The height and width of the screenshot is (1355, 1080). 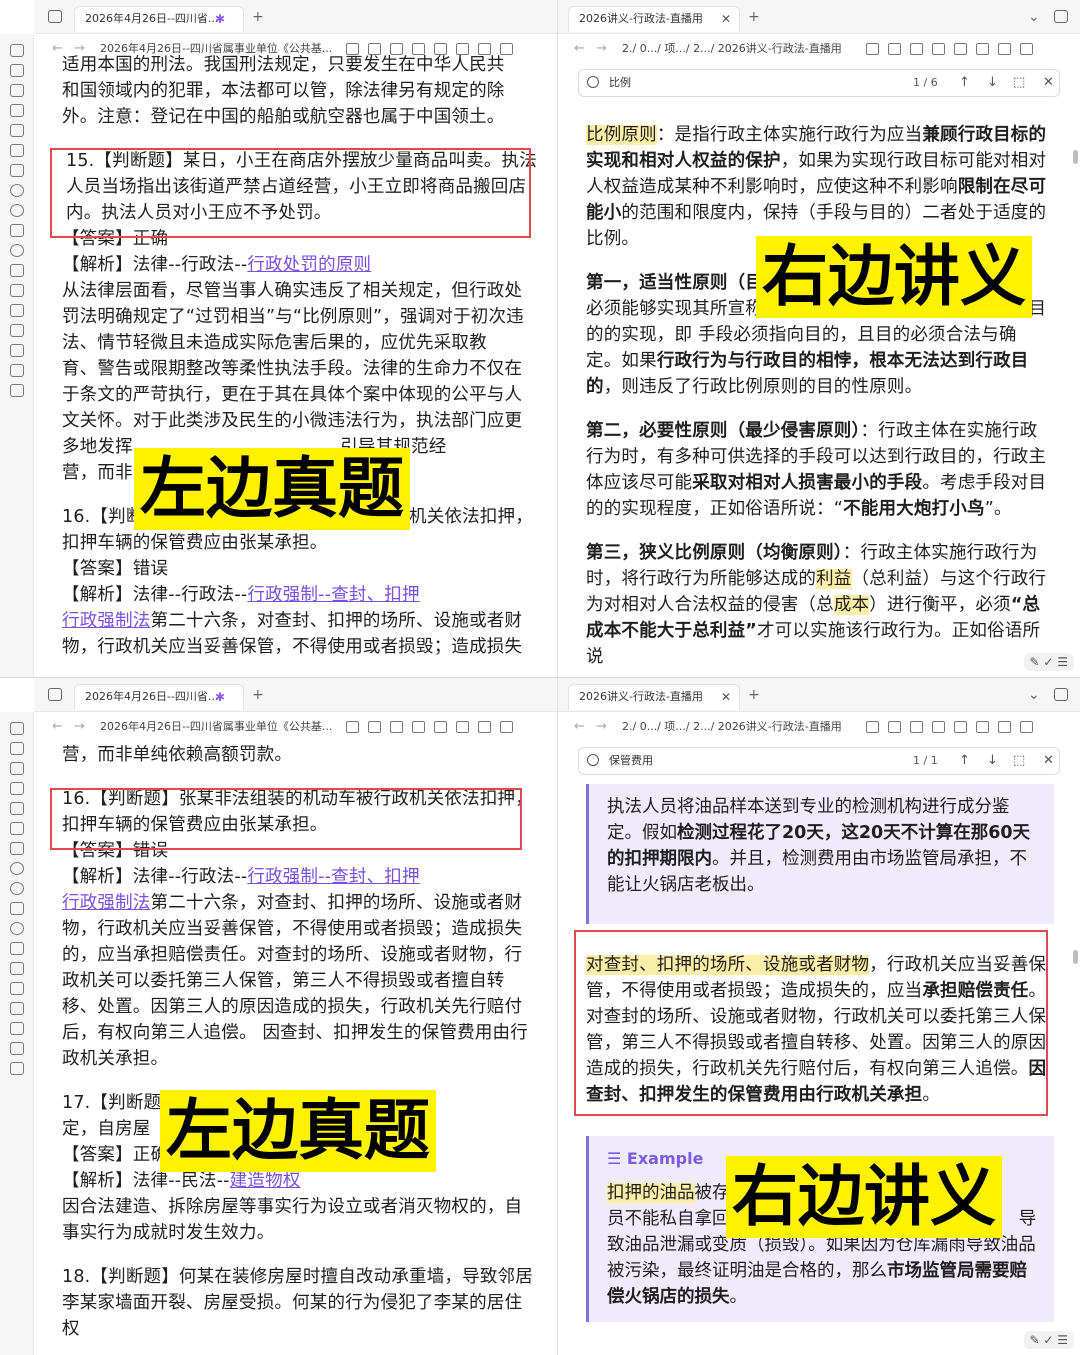 I want to click on analysis-link: 行政处罚的原则, so click(x=309, y=265).